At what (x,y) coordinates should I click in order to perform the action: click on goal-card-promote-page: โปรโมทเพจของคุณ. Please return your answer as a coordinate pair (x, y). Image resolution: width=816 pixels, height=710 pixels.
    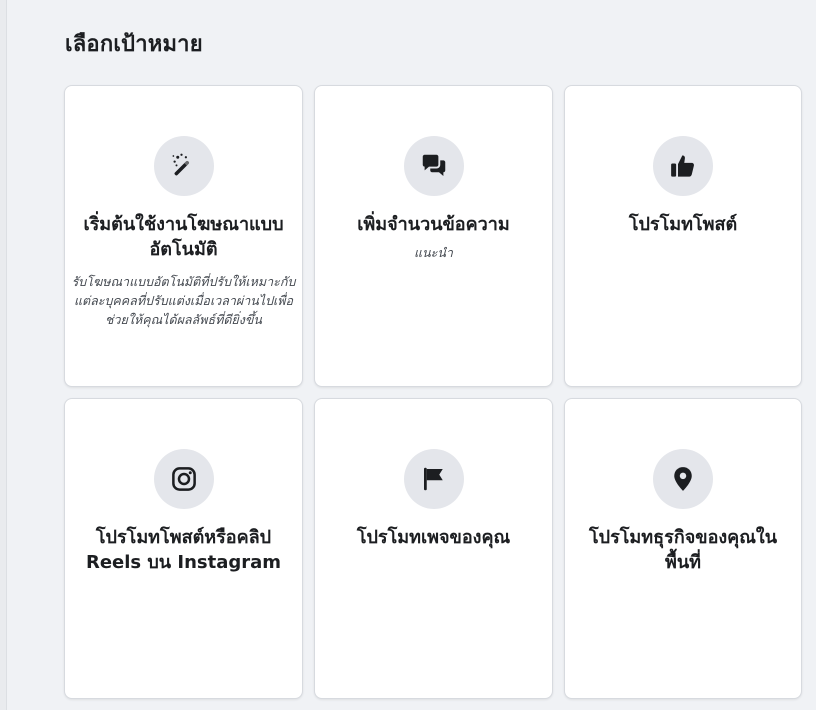
    Looking at the image, I should click on (433, 548).